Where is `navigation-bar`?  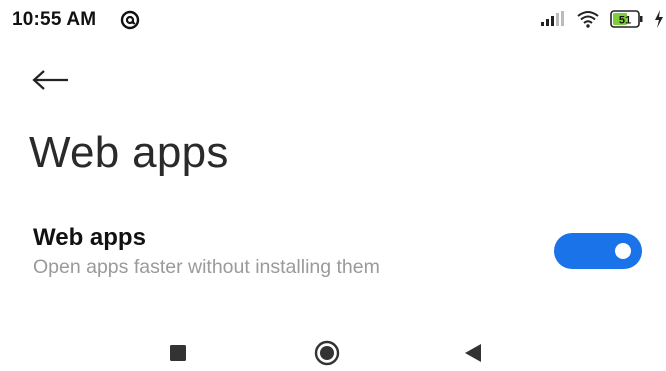
navigation-bar is located at coordinates (333, 353).